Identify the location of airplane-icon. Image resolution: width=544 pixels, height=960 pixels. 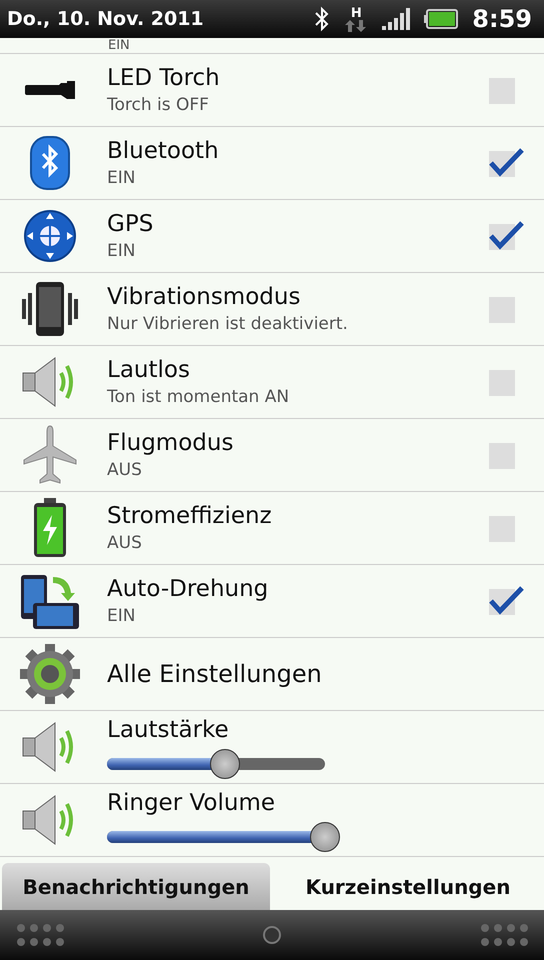
(50, 455).